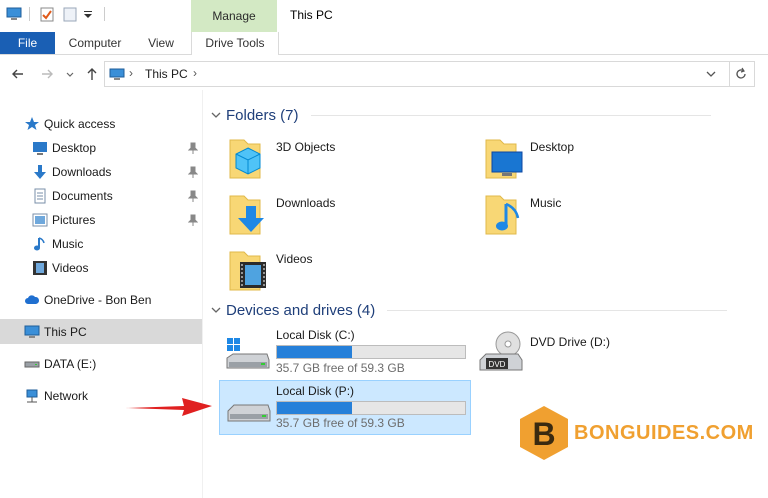  I want to click on sidebar-item-videos: Videos, so click(101, 268).